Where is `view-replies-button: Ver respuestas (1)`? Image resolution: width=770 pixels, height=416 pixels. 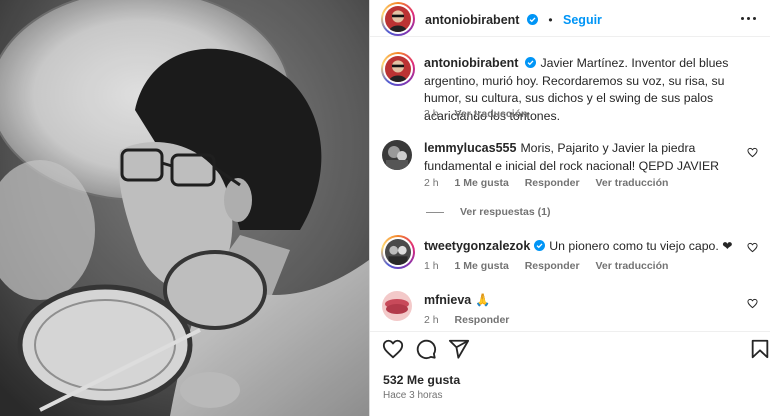 view-replies-button: Ver respuestas (1) is located at coordinates (488, 212).